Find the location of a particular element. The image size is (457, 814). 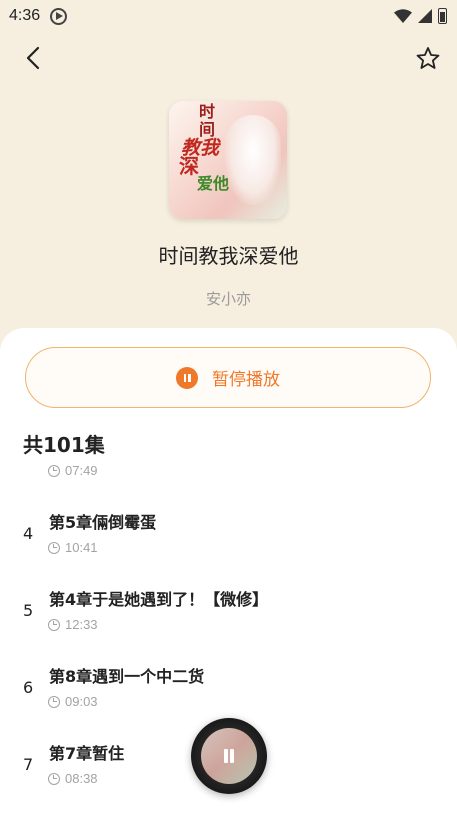

episode-duration: 10:41 is located at coordinates (73, 547).